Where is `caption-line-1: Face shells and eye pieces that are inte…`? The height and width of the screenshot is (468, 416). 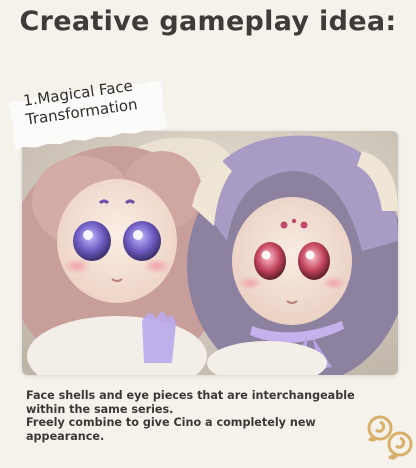 caption-line-1: Face shells and eye pieces that are inte… is located at coordinates (190, 395).